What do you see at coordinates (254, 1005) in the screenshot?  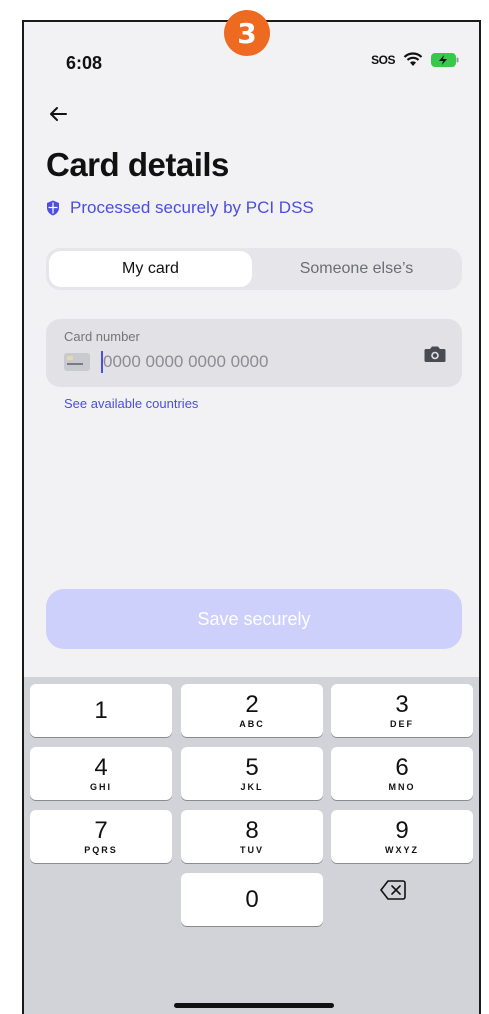 I see `home-indicator` at bounding box center [254, 1005].